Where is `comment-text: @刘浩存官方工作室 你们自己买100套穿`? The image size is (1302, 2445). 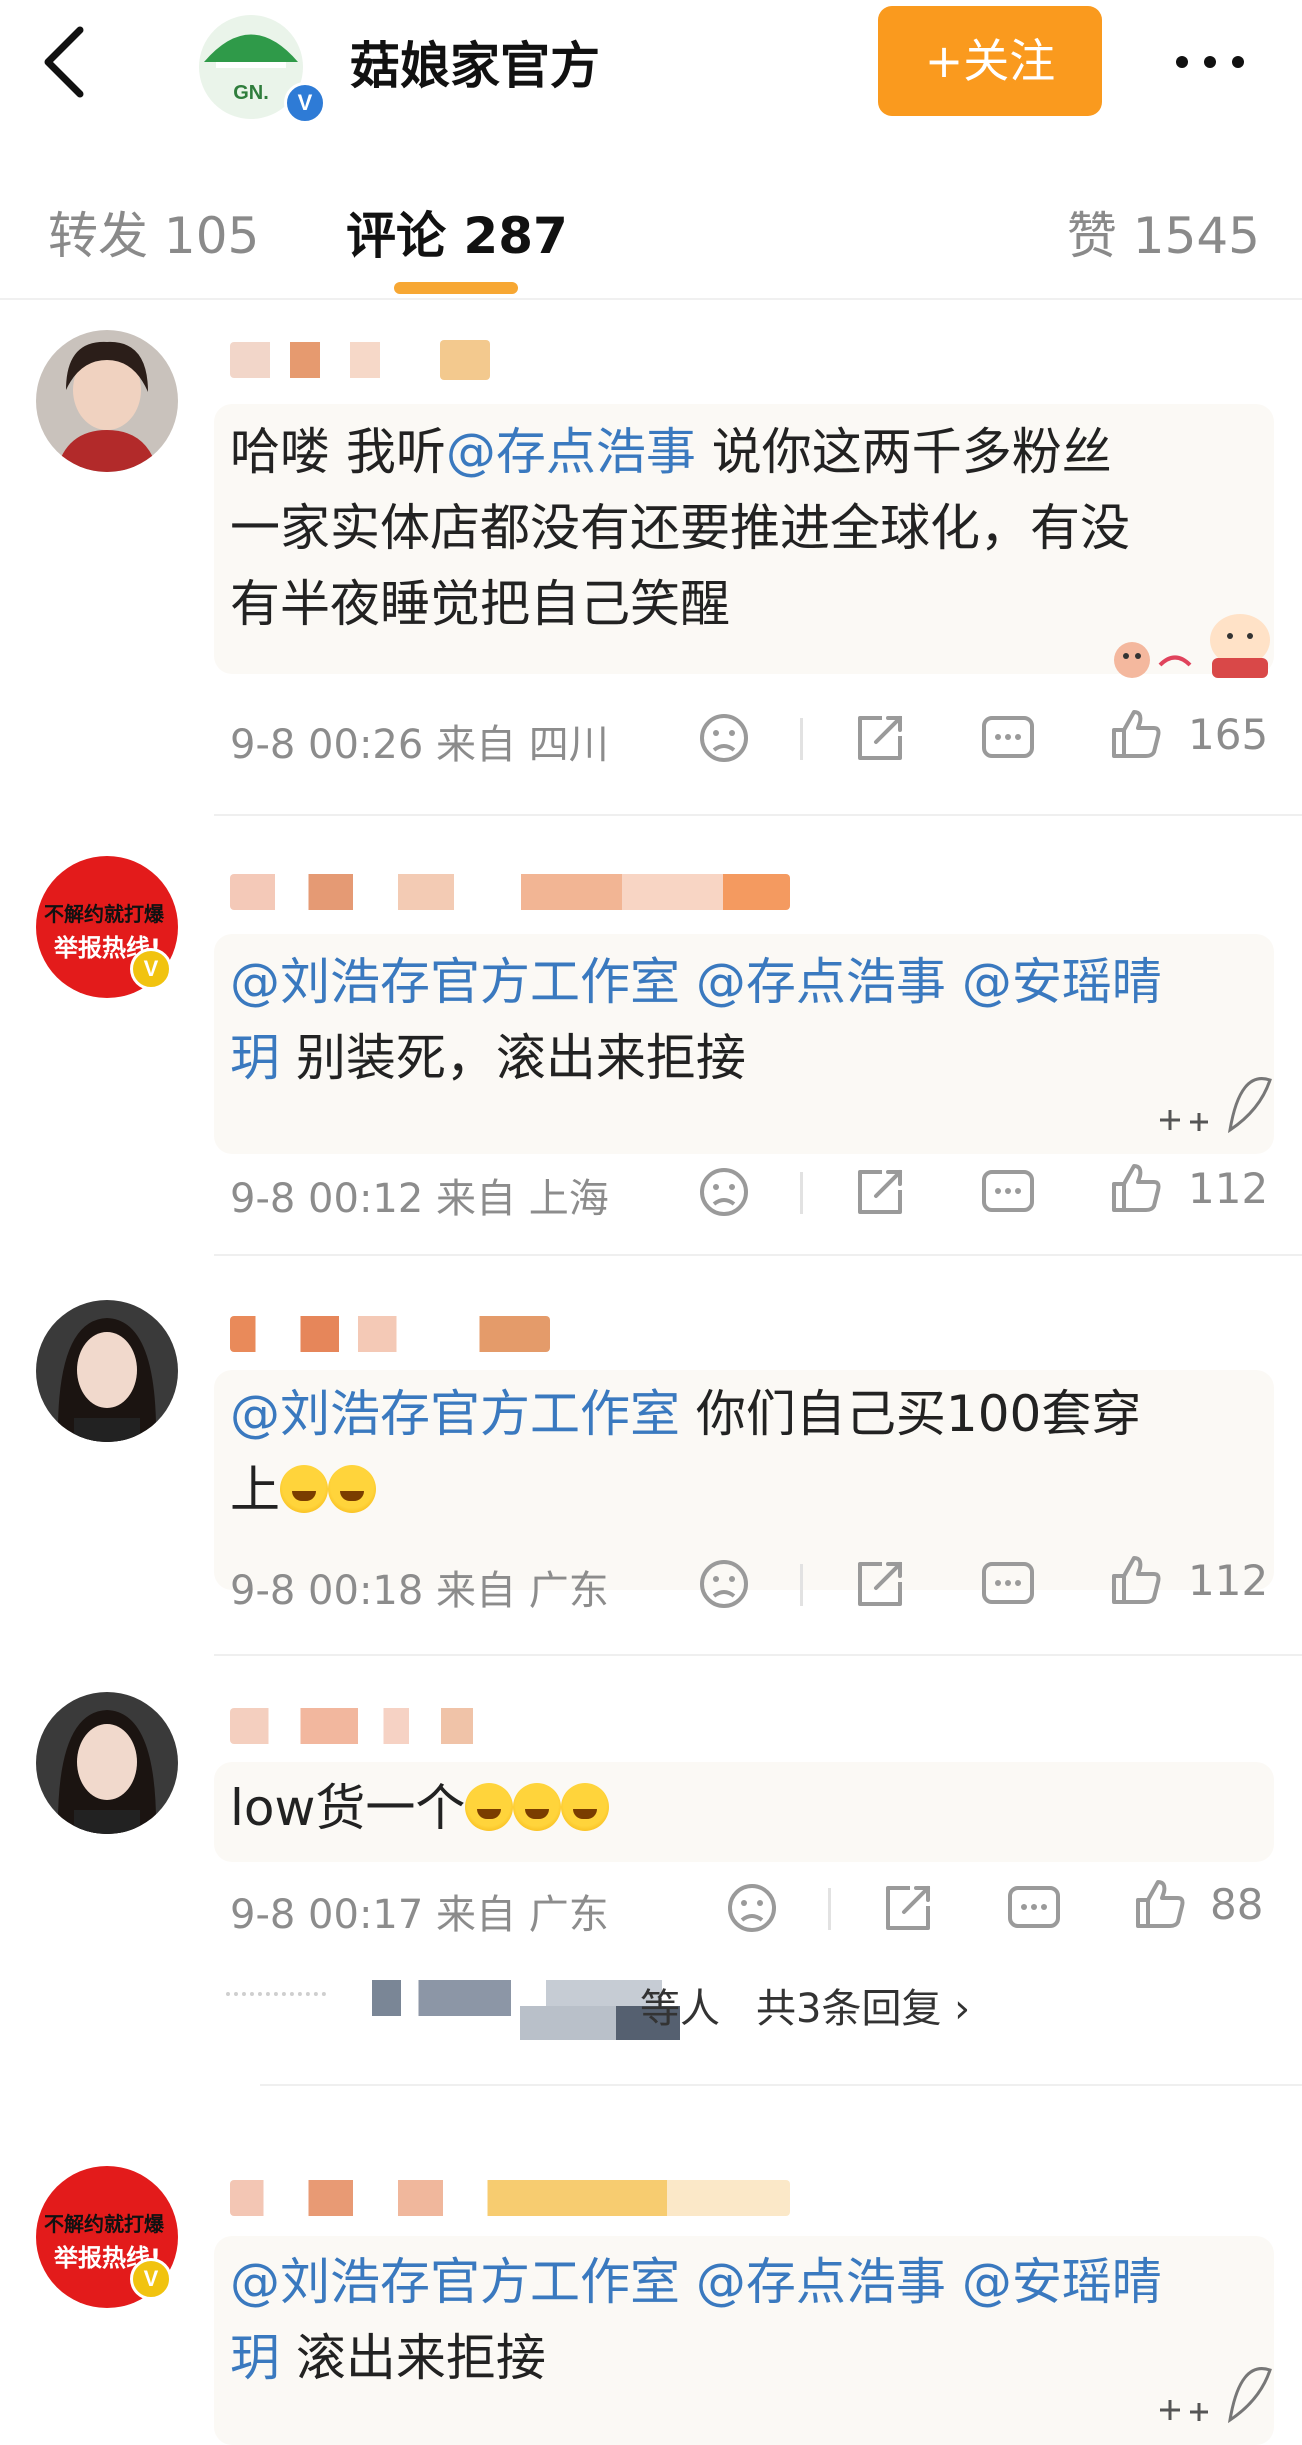 comment-text: @刘浩存官方工作室 你们自己买100套穿 is located at coordinates (686, 1414).